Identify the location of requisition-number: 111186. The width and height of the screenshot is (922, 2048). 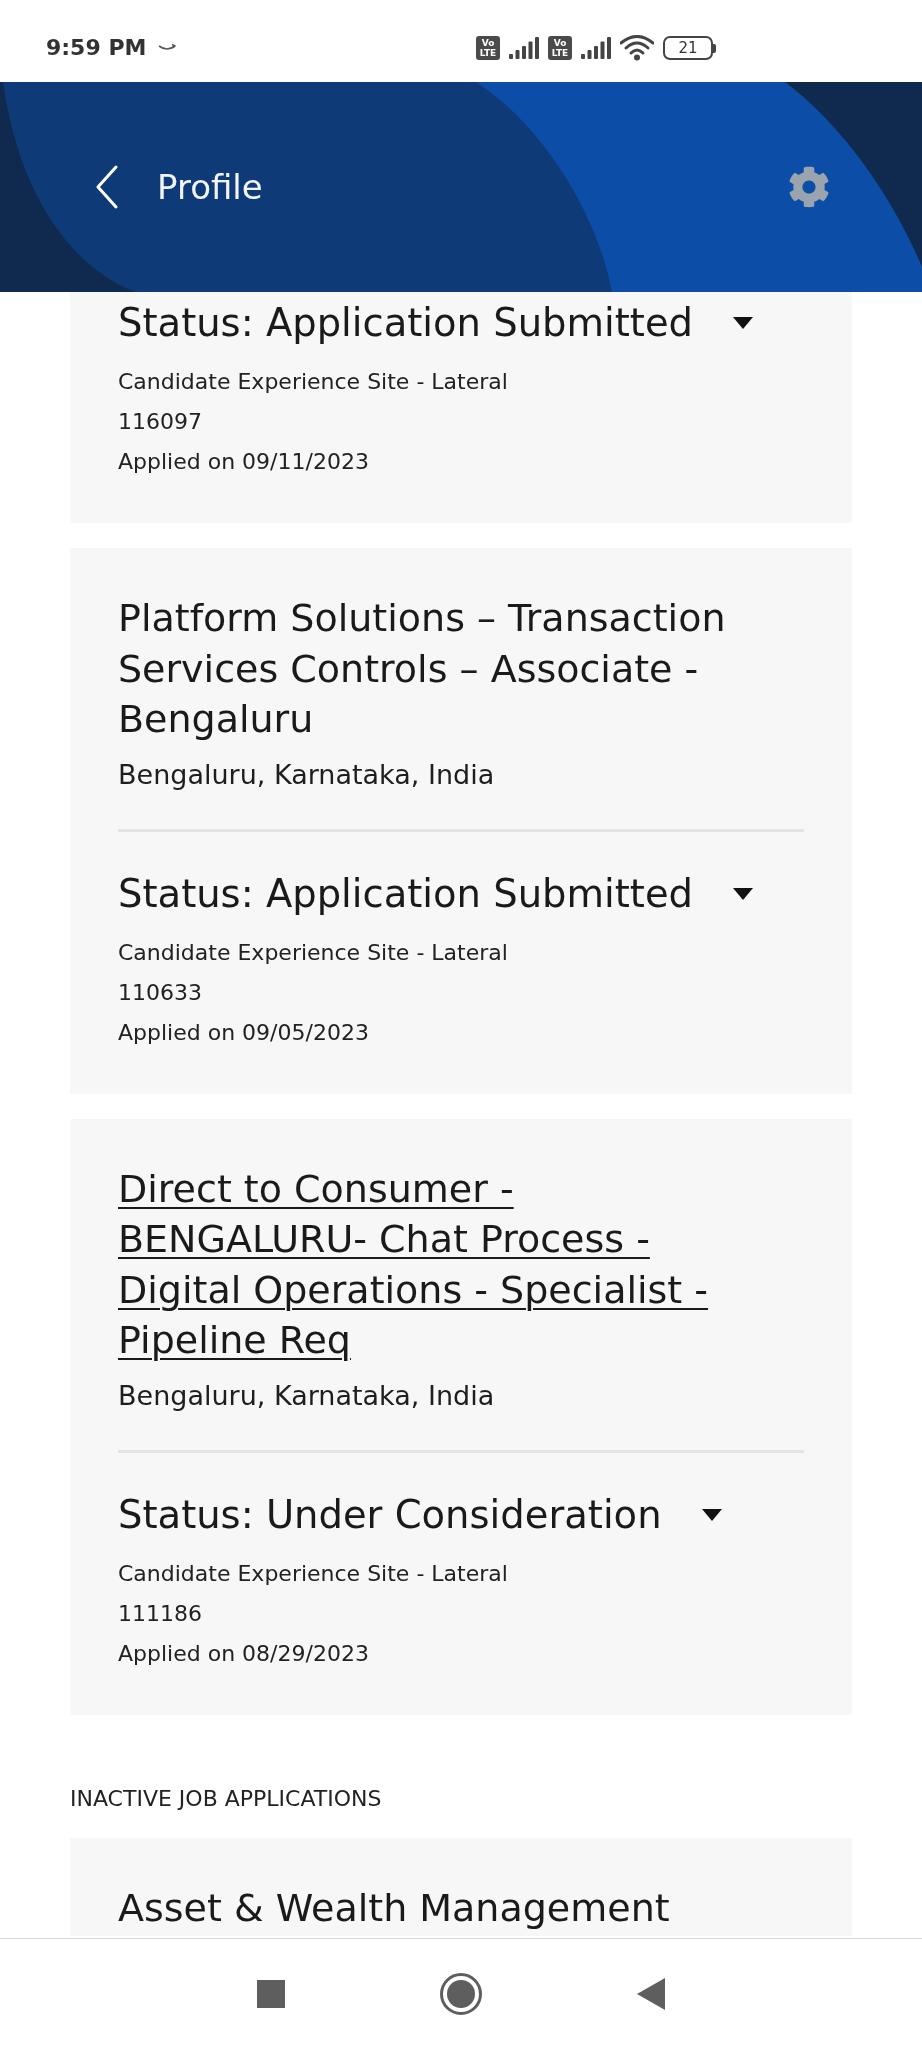
(160, 1613).